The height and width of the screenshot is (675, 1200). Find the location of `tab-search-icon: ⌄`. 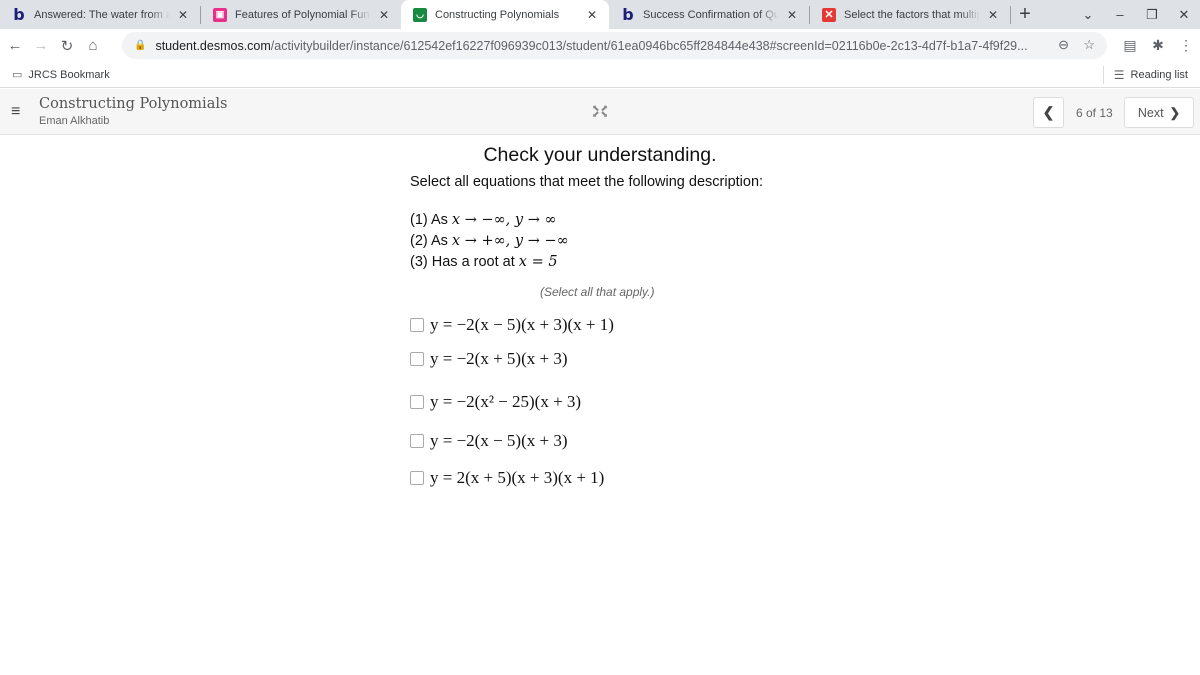

tab-search-icon: ⌄ is located at coordinates (1088, 15).